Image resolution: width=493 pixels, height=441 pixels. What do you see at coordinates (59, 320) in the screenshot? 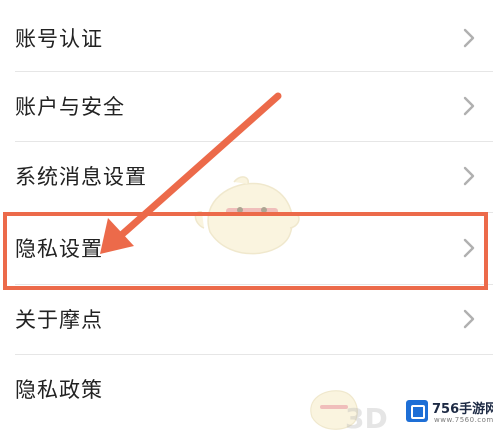
I see `menu-item-label: 关于摩点` at bounding box center [59, 320].